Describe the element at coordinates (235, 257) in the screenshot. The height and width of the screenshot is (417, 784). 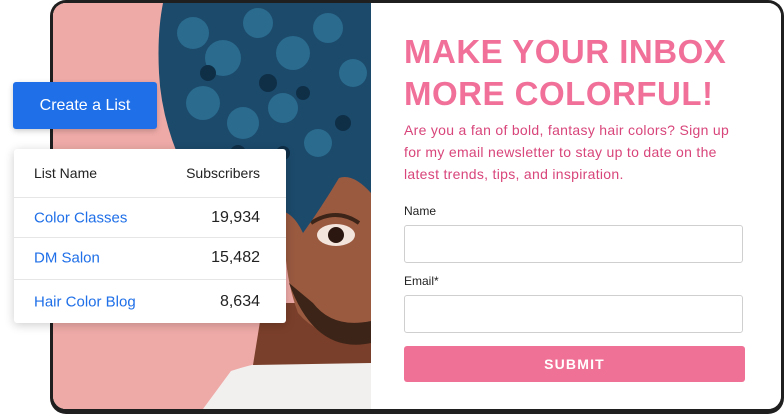
I see `subscriber-count: 15,482` at that location.